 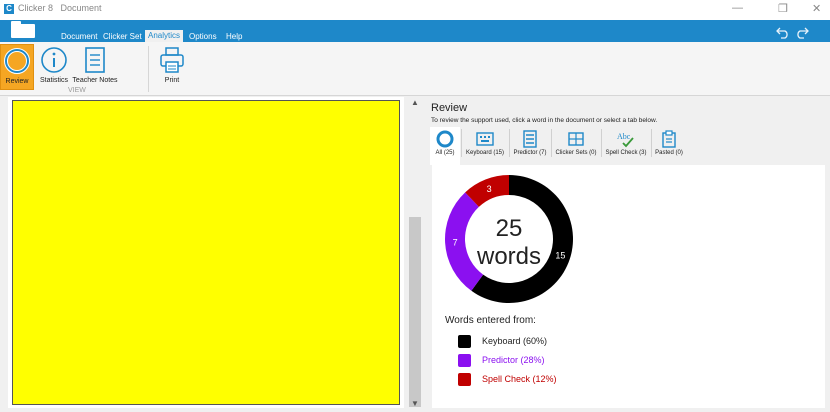 I want to click on legend-label: Keyboard (60%), so click(x=515, y=341).